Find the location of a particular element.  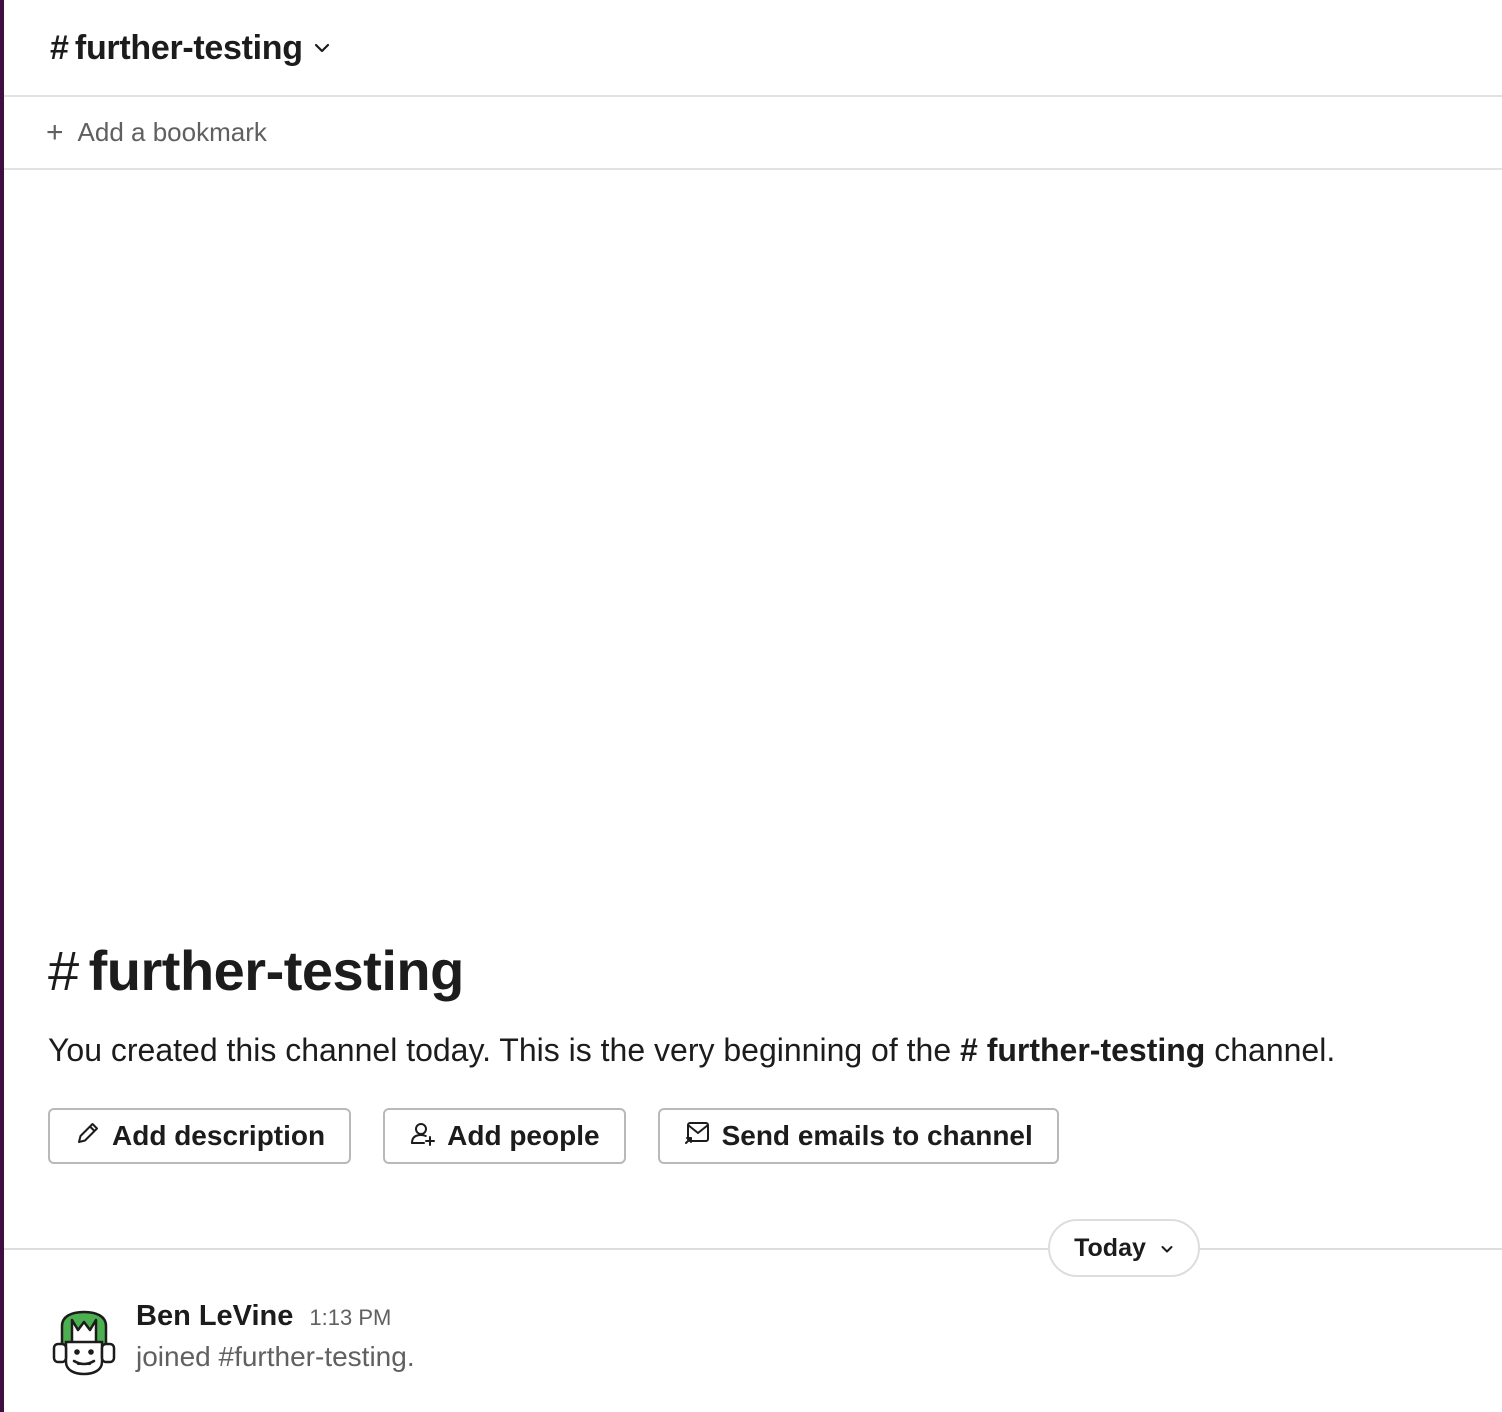

add-person-icon is located at coordinates (423, 1136).